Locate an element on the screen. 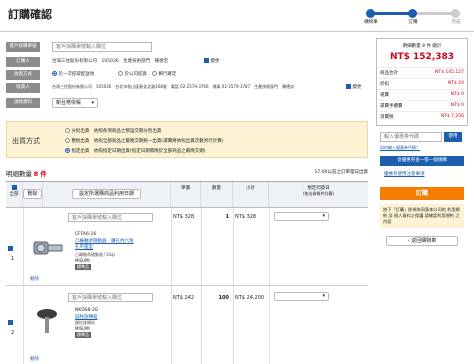  bulk-date-header: 設定所選購商品利用日期 is located at coordinates (107, 195).